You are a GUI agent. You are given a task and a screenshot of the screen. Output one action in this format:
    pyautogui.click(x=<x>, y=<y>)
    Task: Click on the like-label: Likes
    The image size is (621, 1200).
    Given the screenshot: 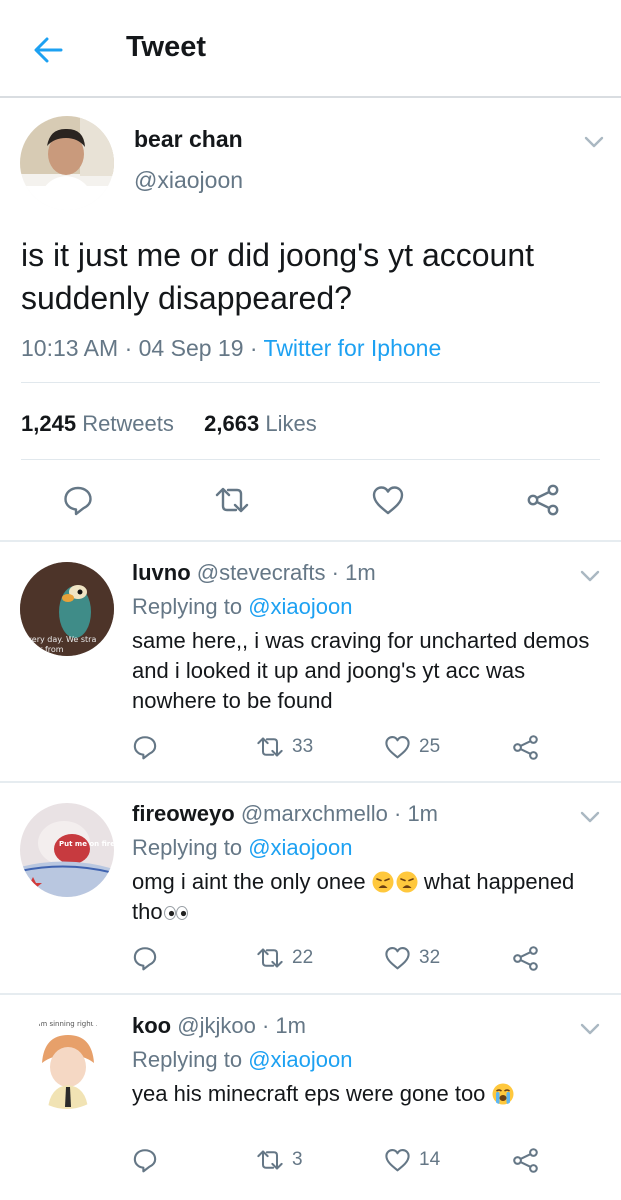 What is the action you would take?
    pyautogui.click(x=291, y=423)
    